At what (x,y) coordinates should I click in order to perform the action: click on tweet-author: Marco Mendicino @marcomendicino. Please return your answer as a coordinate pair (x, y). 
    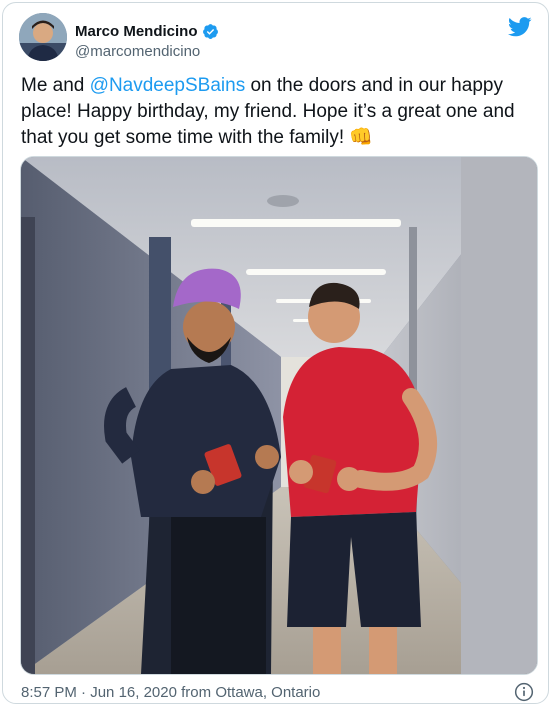
    Looking at the image, I should click on (147, 40).